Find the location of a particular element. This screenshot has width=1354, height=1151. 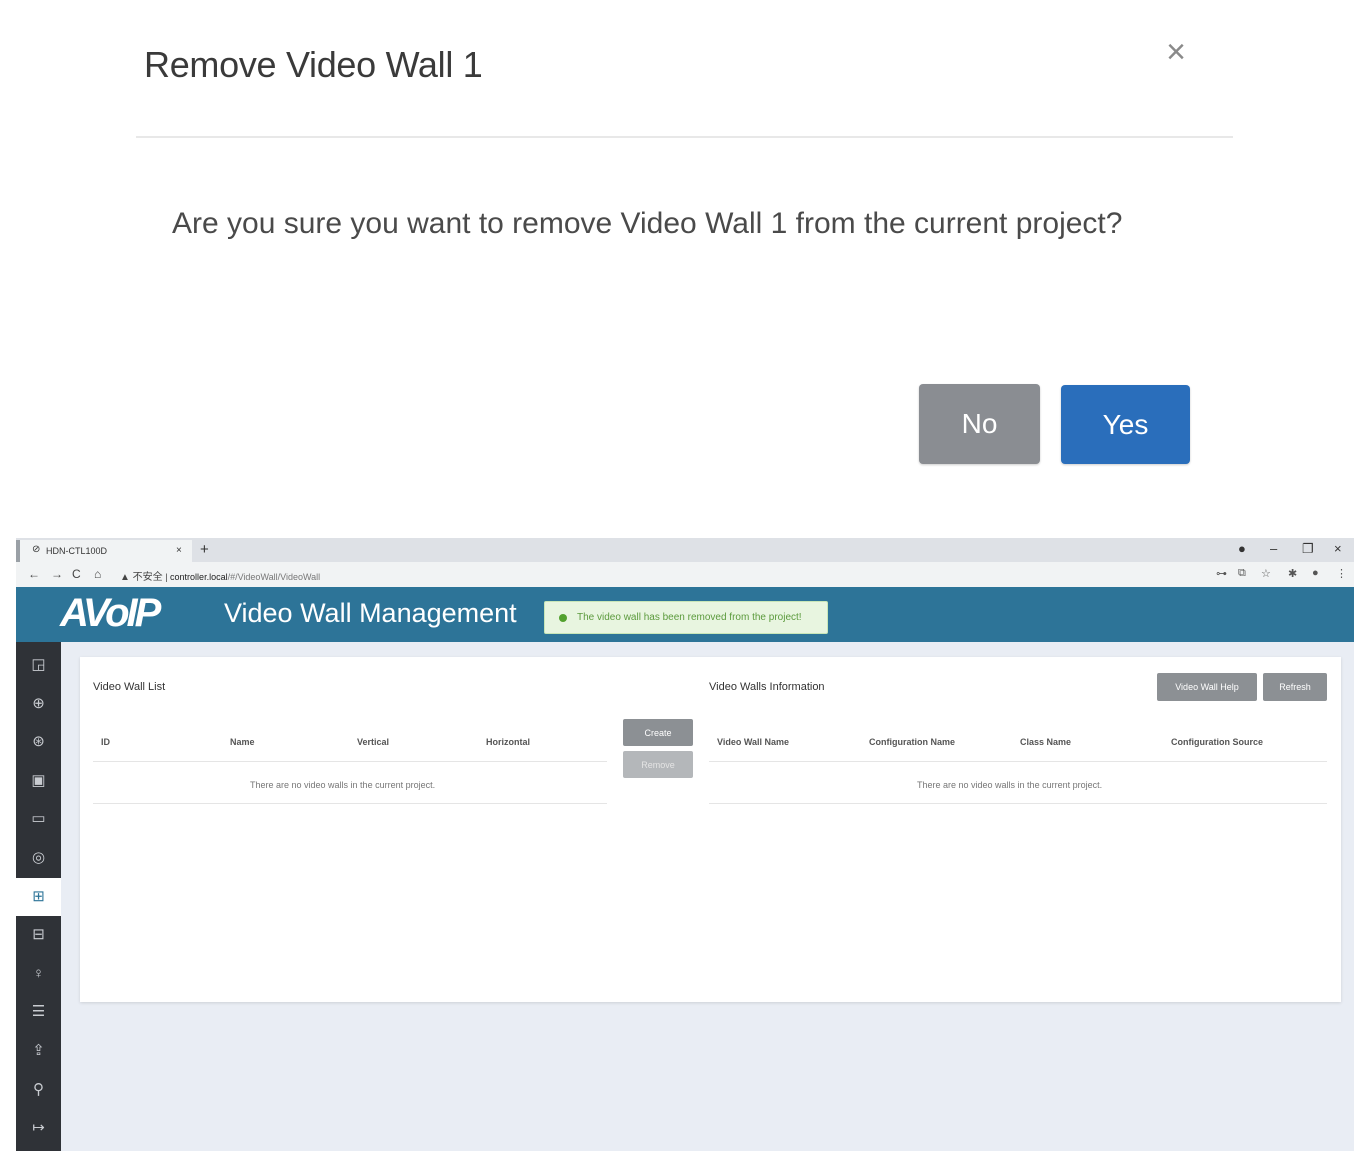

reload-icon: C is located at coordinates (76, 574).